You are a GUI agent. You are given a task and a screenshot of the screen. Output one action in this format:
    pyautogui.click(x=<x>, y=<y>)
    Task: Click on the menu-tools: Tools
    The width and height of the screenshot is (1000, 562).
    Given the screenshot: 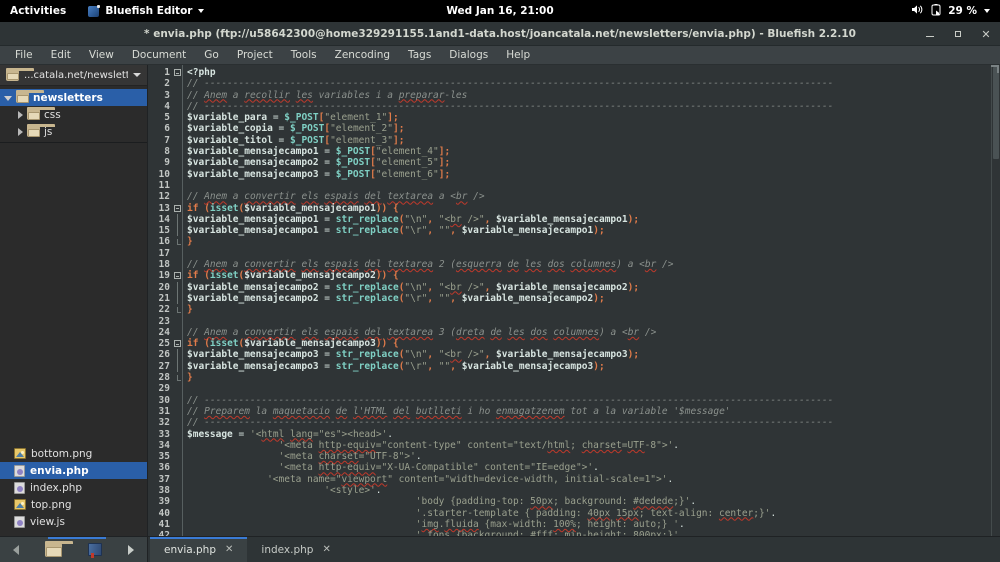 What is the action you would take?
    pyautogui.click(x=304, y=55)
    